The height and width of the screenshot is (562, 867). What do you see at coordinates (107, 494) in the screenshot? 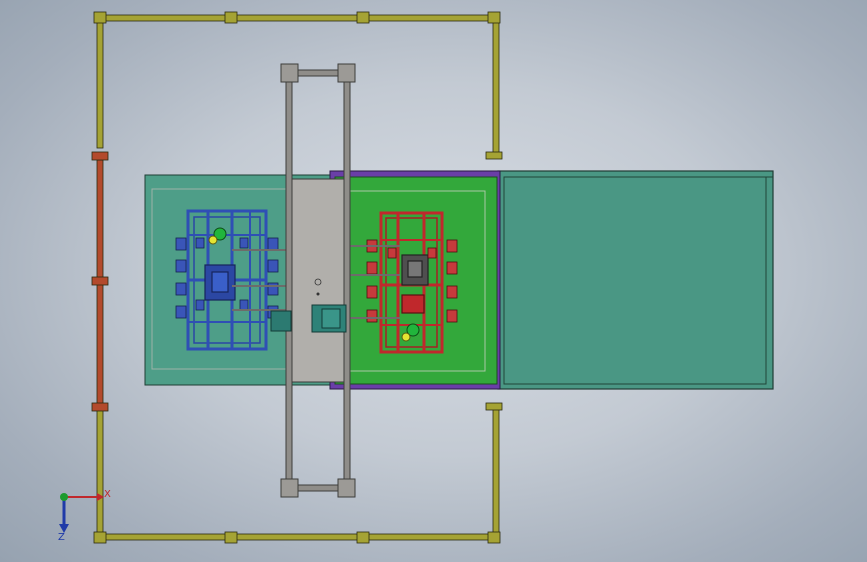
I see `triad-x-label: X` at bounding box center [107, 494].